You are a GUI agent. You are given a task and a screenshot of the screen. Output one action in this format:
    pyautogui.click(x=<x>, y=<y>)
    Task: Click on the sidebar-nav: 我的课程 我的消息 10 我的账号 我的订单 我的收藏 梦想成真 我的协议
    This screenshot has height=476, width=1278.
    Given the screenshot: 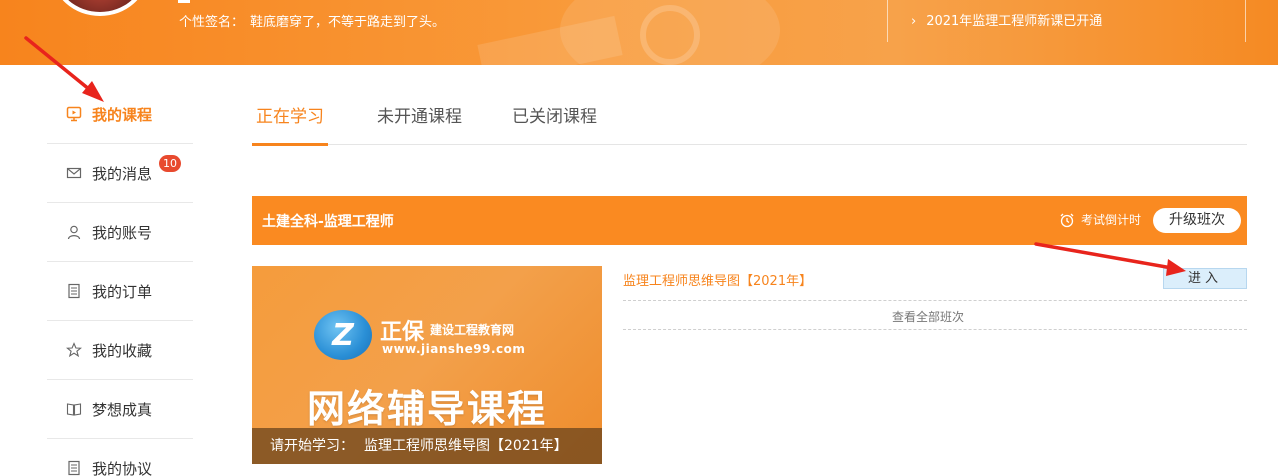 What is the action you would take?
    pyautogui.click(x=120, y=280)
    